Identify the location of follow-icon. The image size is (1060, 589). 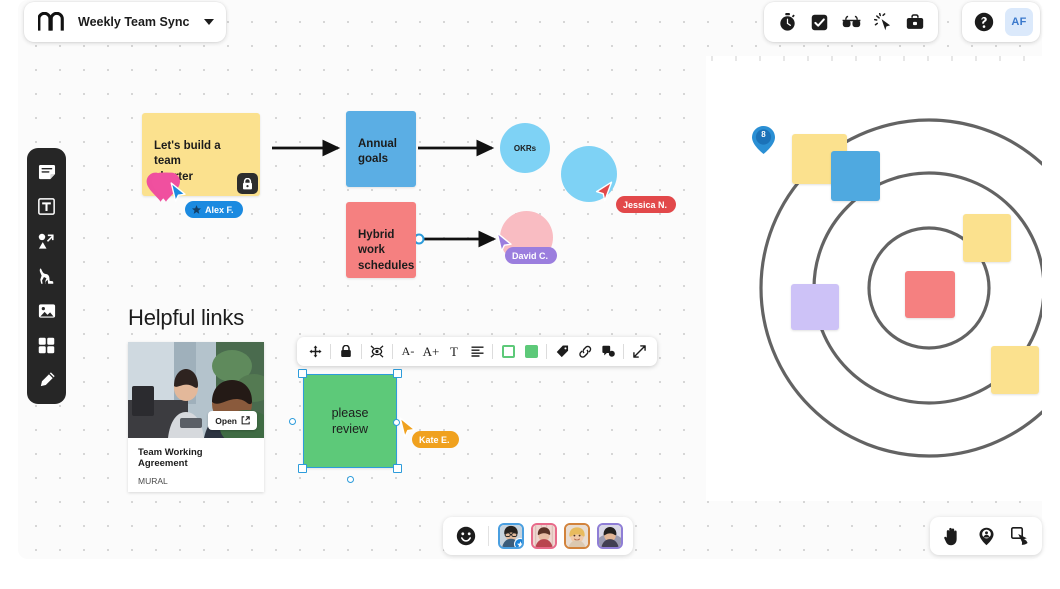
(1020, 536).